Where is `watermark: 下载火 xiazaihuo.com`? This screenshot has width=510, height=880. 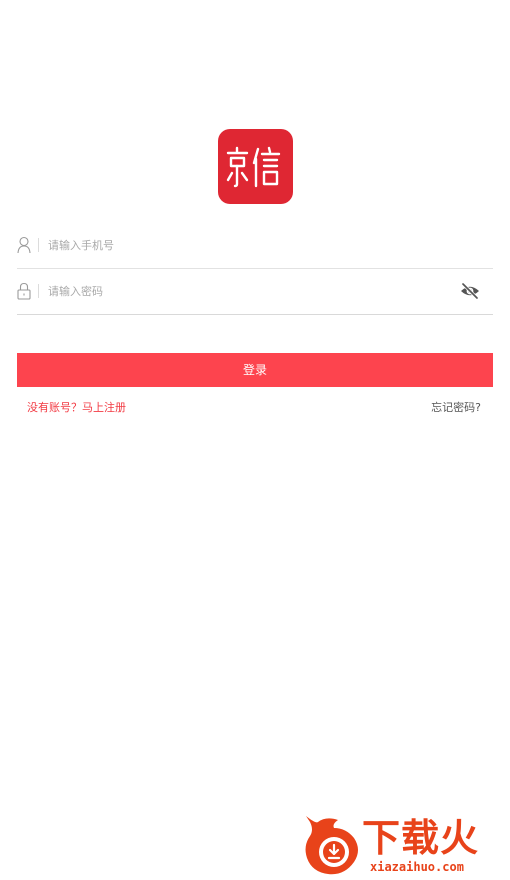
watermark: 下载火 xiazaihuo.com is located at coordinates (405, 845).